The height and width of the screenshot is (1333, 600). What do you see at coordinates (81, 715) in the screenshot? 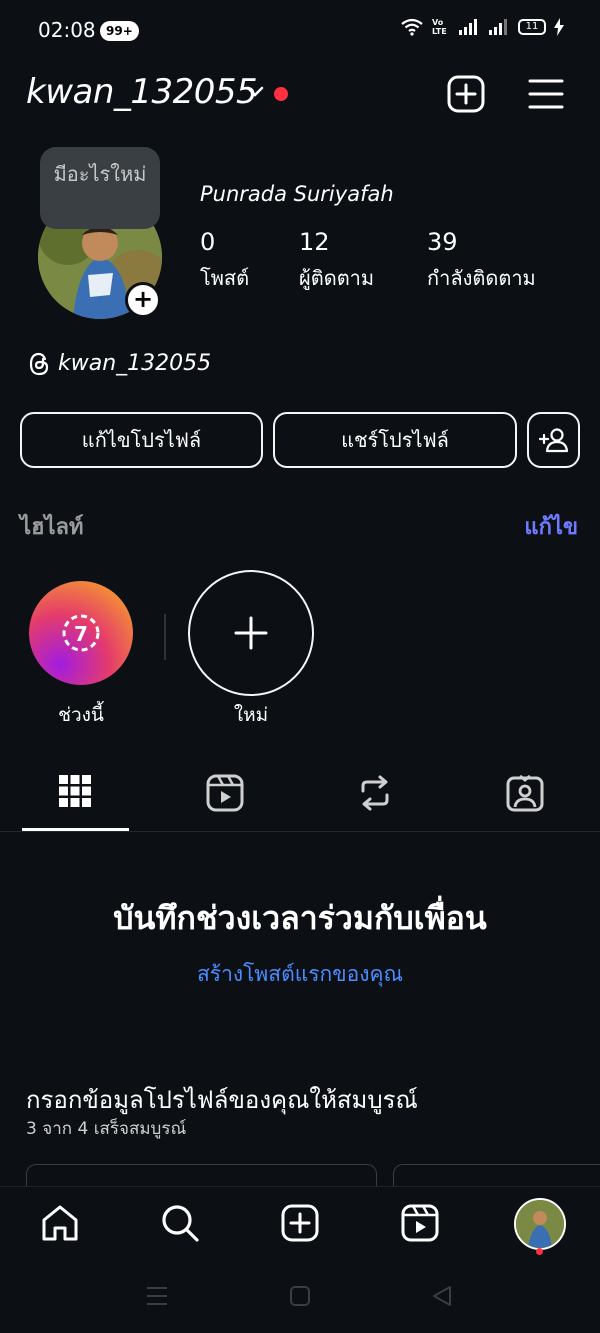
I see `highlight-recent-label: ช่วงนี้` at bounding box center [81, 715].